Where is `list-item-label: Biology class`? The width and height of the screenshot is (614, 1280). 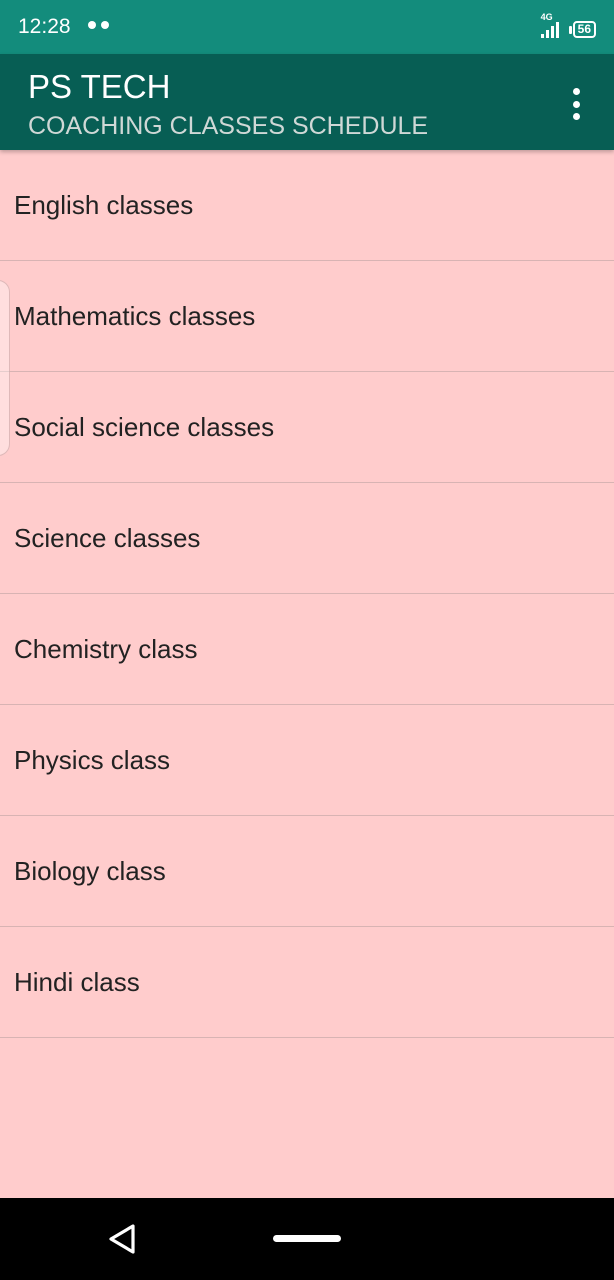
list-item-label: Biology class is located at coordinates (90, 870).